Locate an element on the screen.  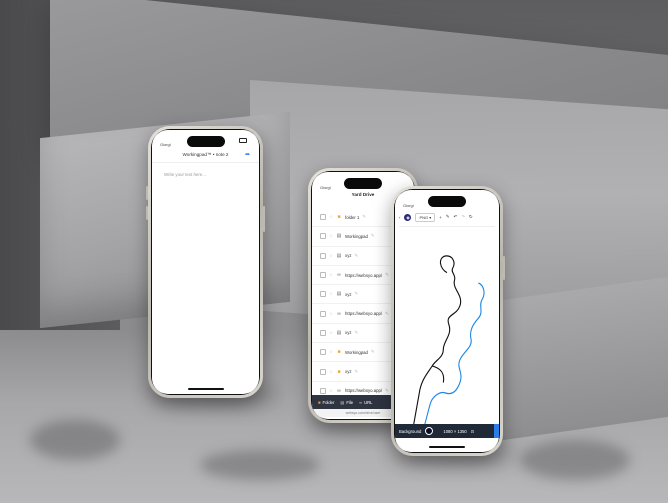
undo-icon: ↶ is located at coordinates (456, 217).